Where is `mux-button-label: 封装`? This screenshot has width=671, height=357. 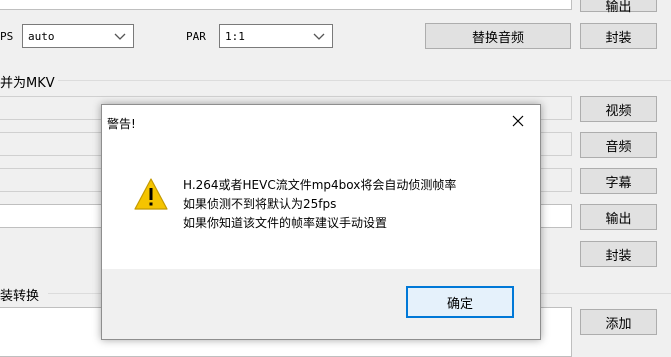
mux-button-label: 封装 is located at coordinates (618, 256).